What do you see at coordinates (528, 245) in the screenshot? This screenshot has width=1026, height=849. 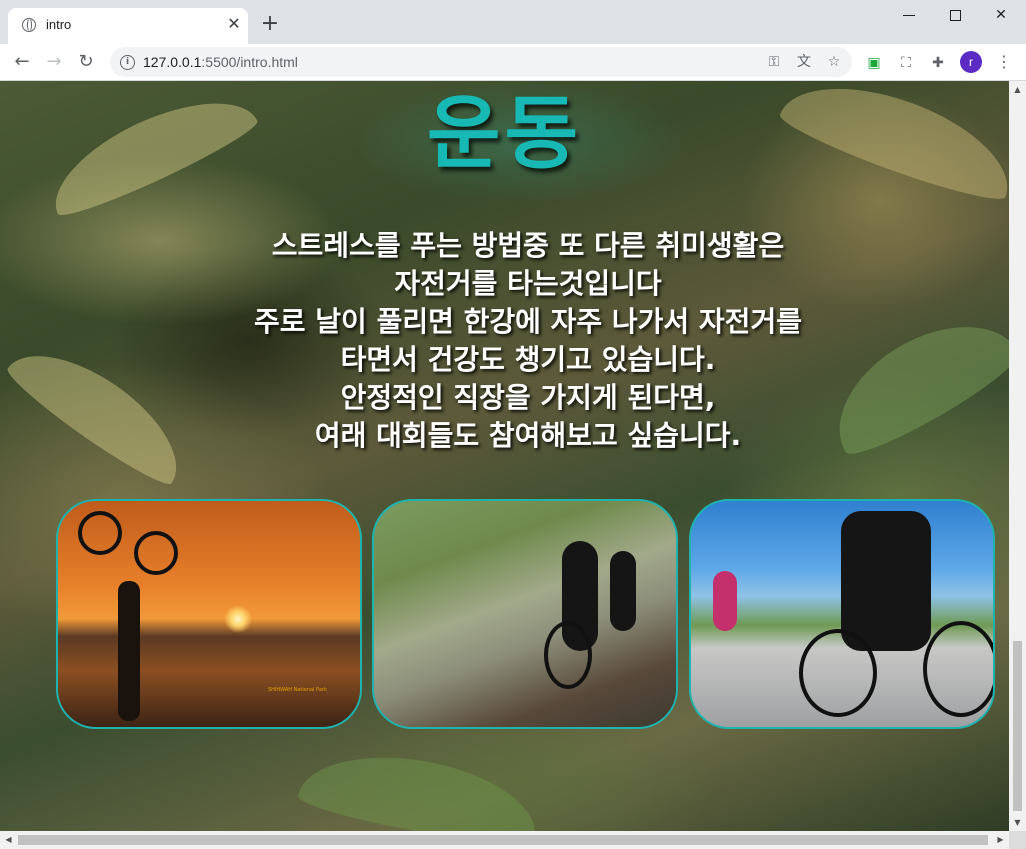 I see `intro-line: 스트레스를 푸는 방법중 또 다른 취미생활은` at bounding box center [528, 245].